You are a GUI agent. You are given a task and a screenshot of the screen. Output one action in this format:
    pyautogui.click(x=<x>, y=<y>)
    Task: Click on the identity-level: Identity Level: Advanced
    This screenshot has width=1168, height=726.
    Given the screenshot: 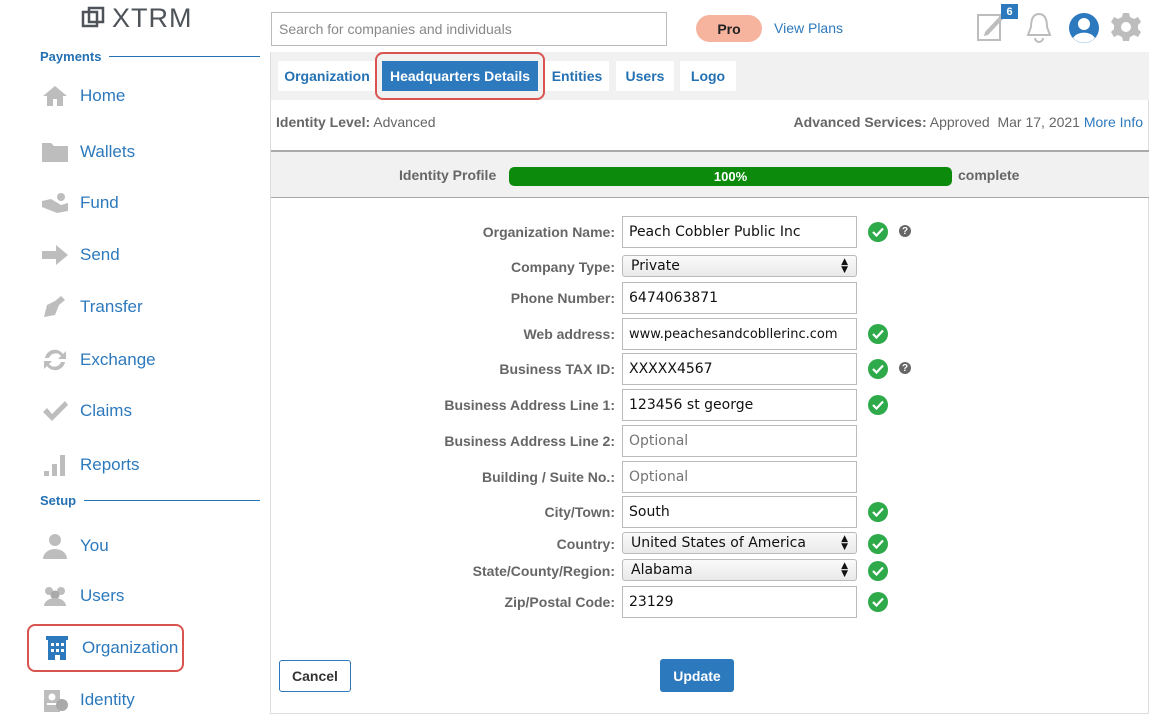 What is the action you would take?
    pyautogui.click(x=356, y=122)
    